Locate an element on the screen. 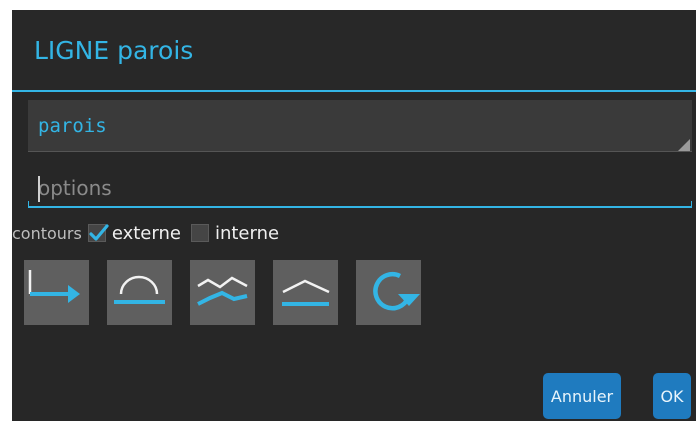 The height and width of the screenshot is (421, 696). line-arrow-icon is located at coordinates (54, 286).